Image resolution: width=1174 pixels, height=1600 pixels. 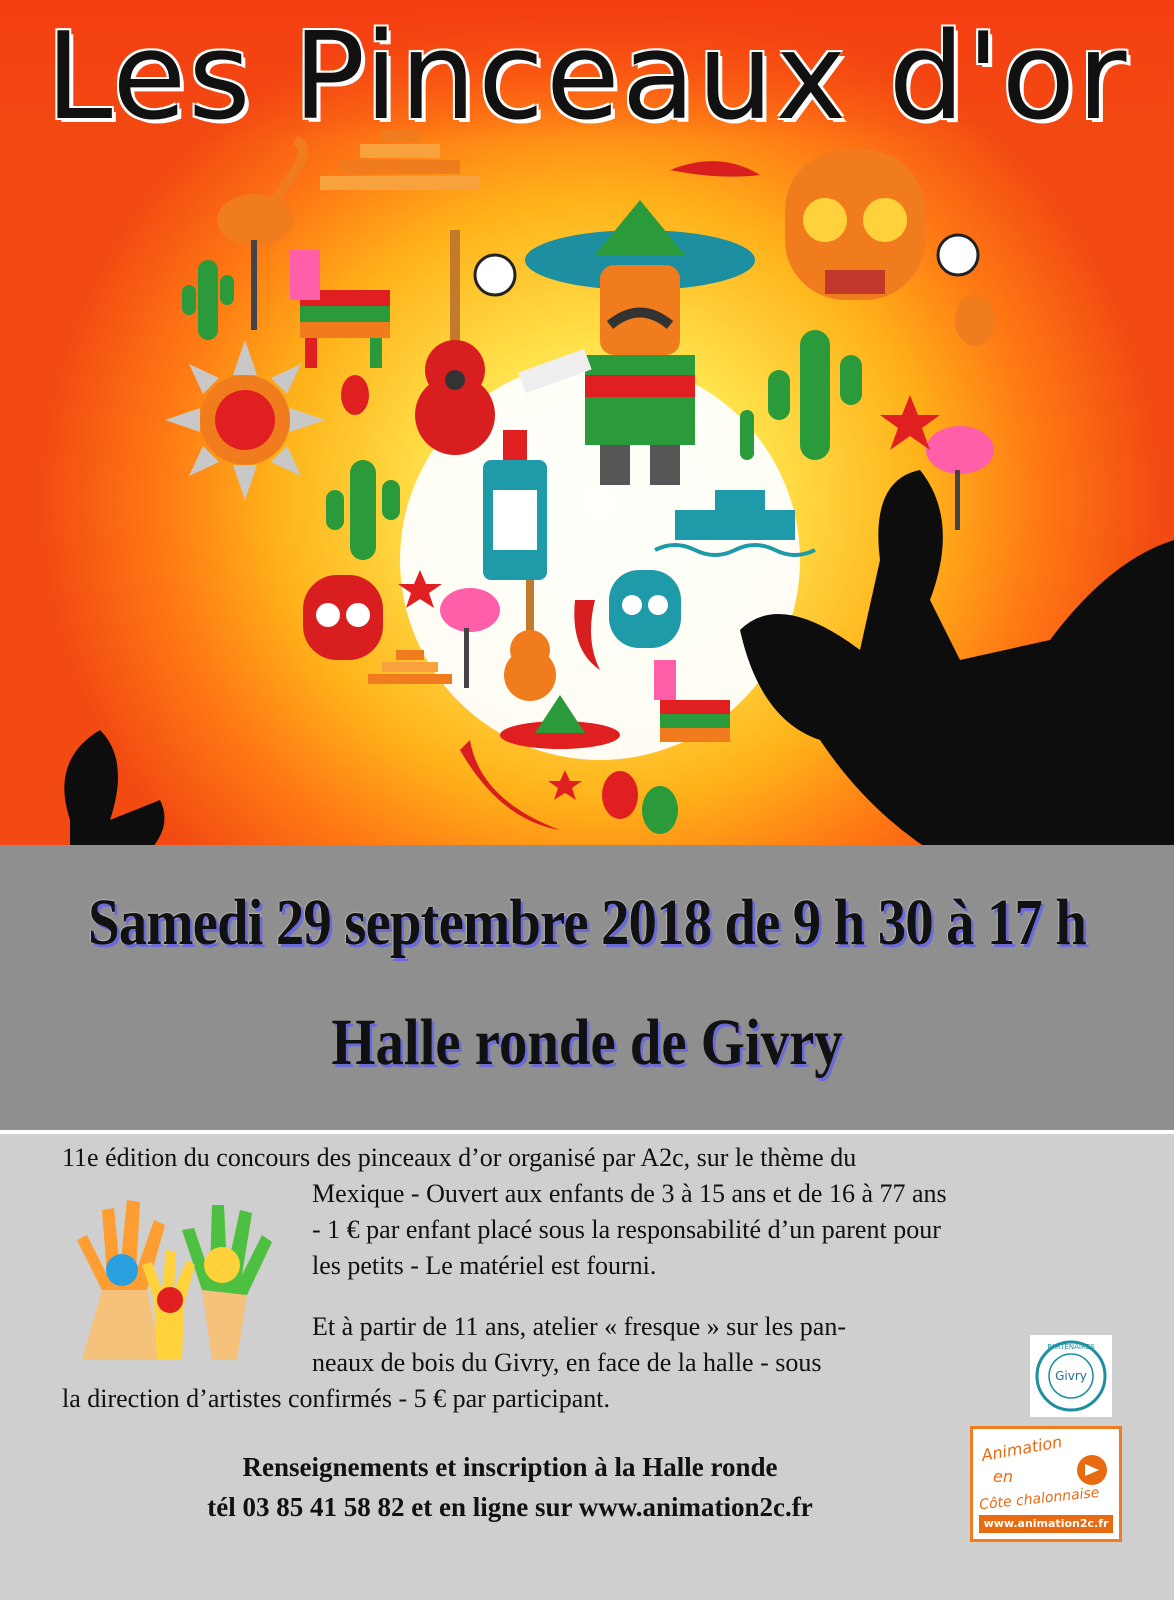 I want to click on red-skull-icon, so click(x=343, y=617).